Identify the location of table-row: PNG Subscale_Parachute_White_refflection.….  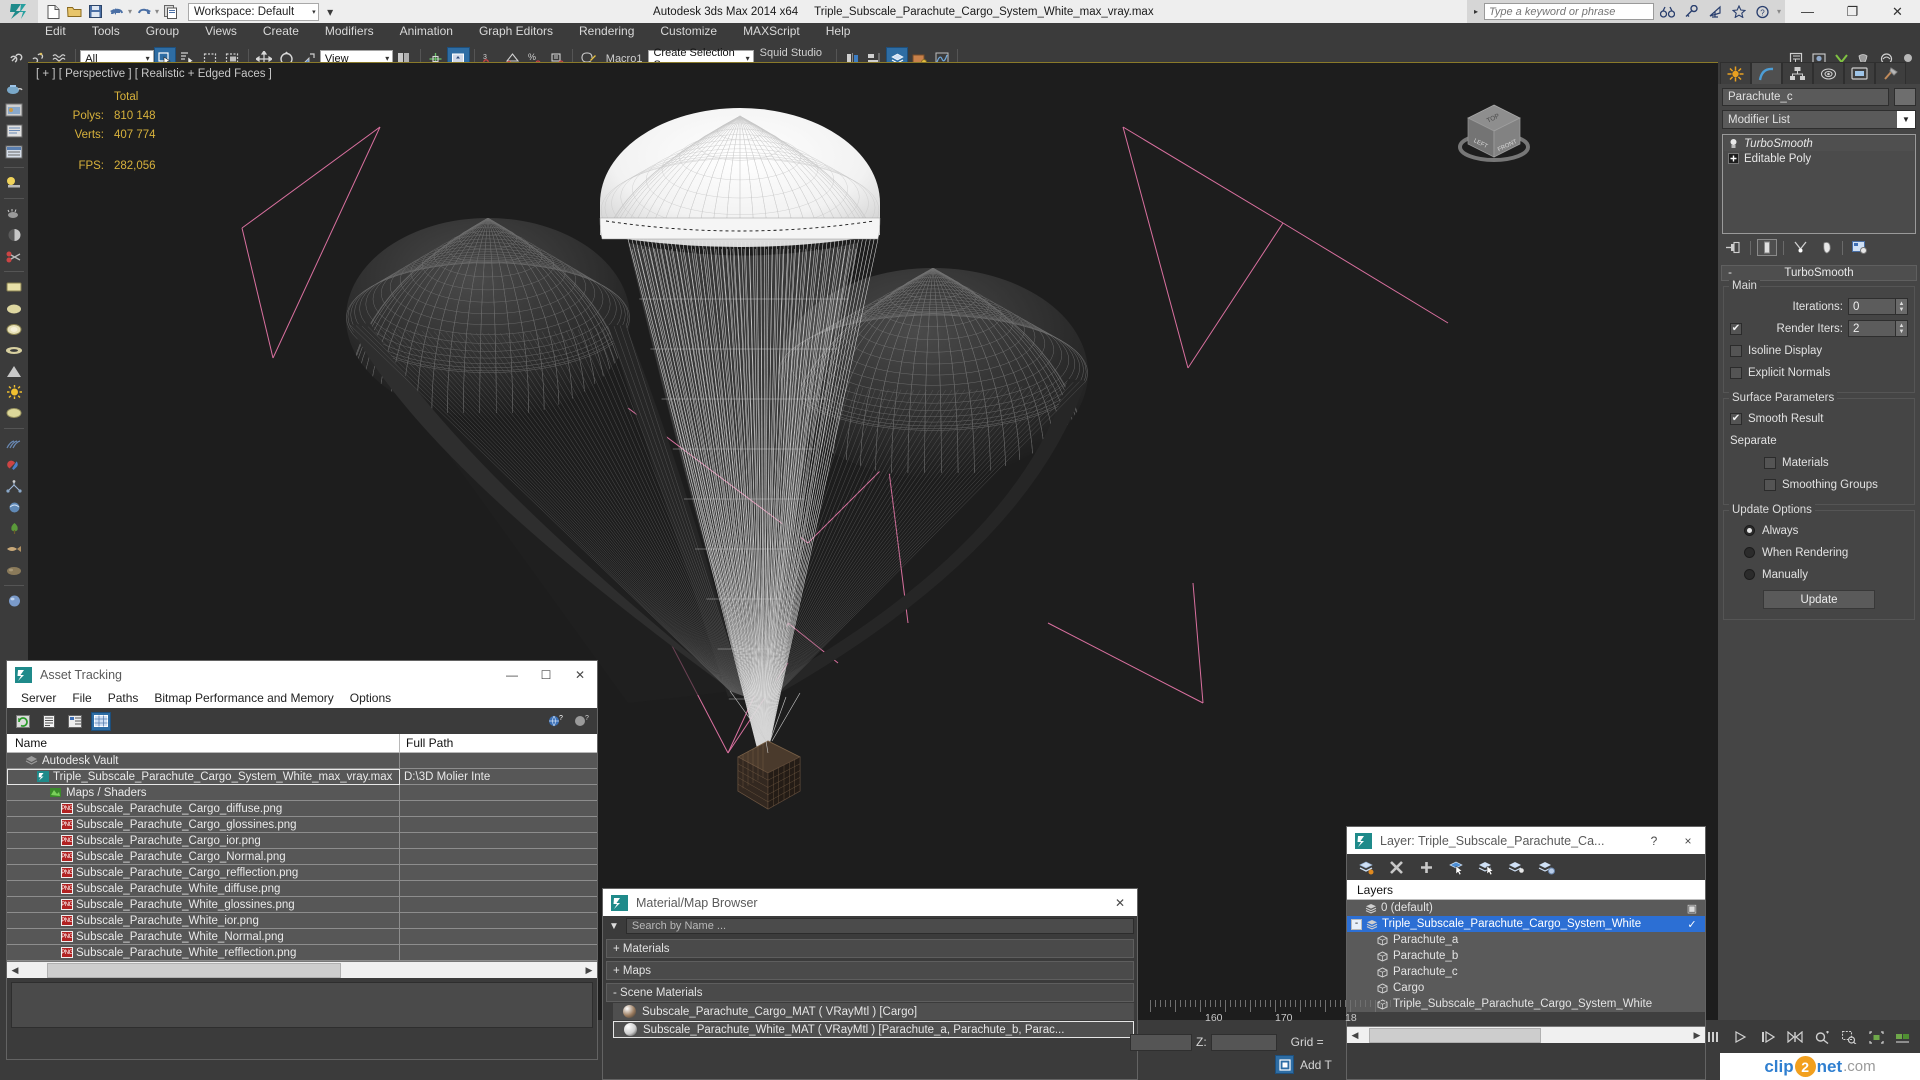
(302, 952).